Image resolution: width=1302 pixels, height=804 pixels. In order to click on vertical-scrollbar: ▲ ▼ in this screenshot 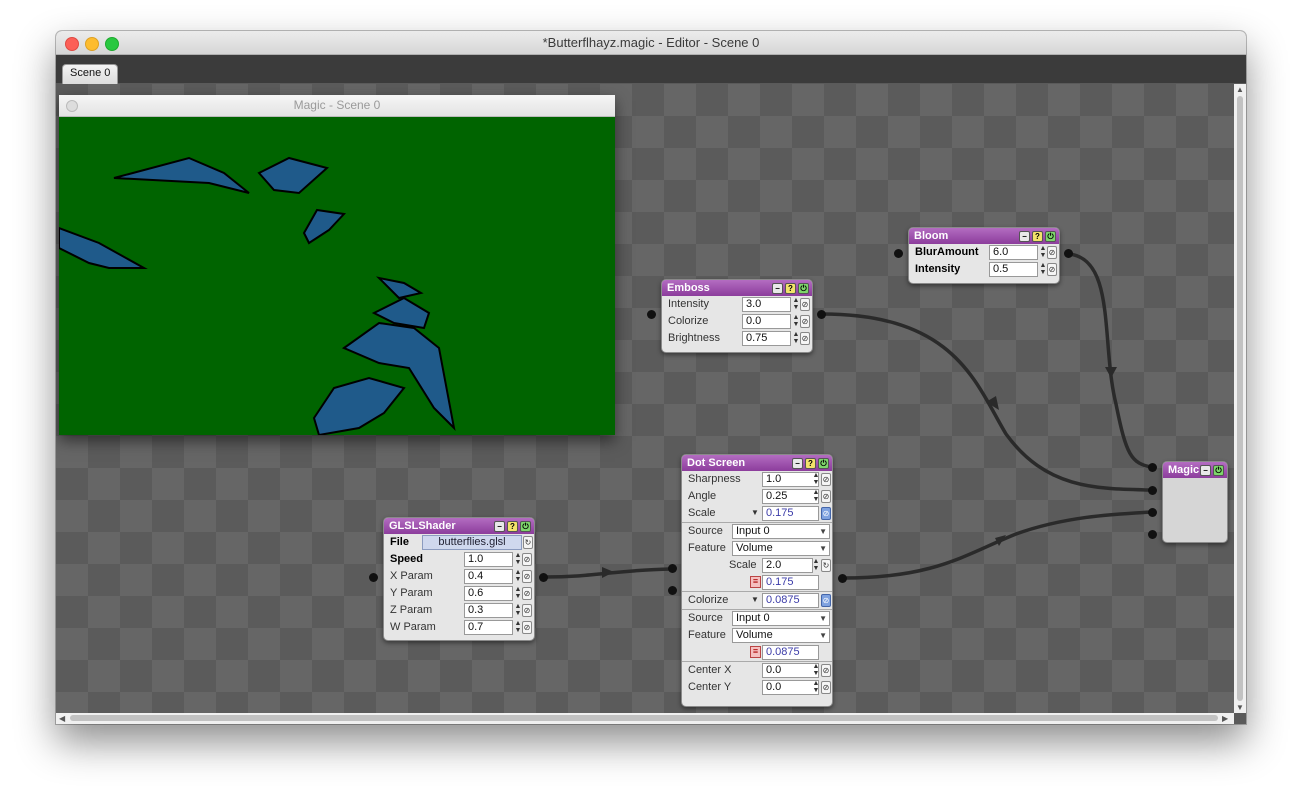, I will do `click(1240, 398)`.